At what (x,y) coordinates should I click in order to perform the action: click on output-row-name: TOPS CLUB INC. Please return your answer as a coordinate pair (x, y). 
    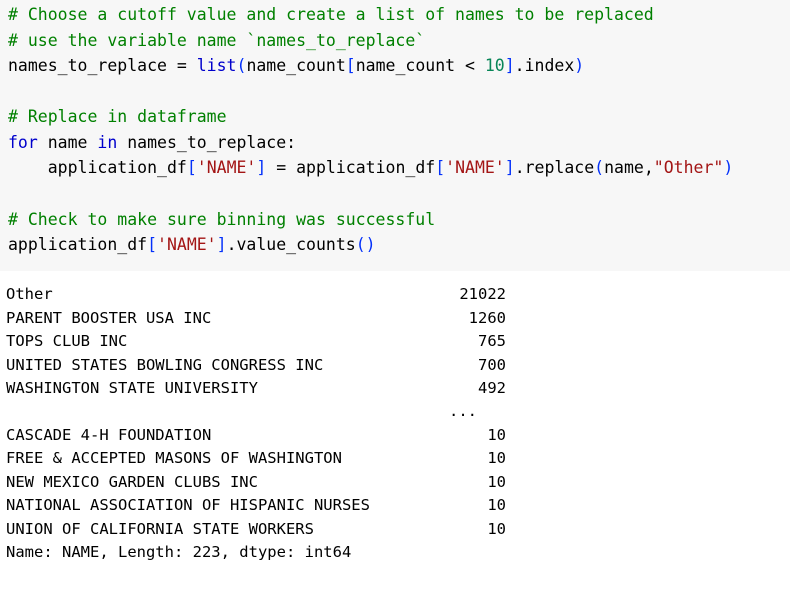
    Looking at the image, I should click on (67, 341).